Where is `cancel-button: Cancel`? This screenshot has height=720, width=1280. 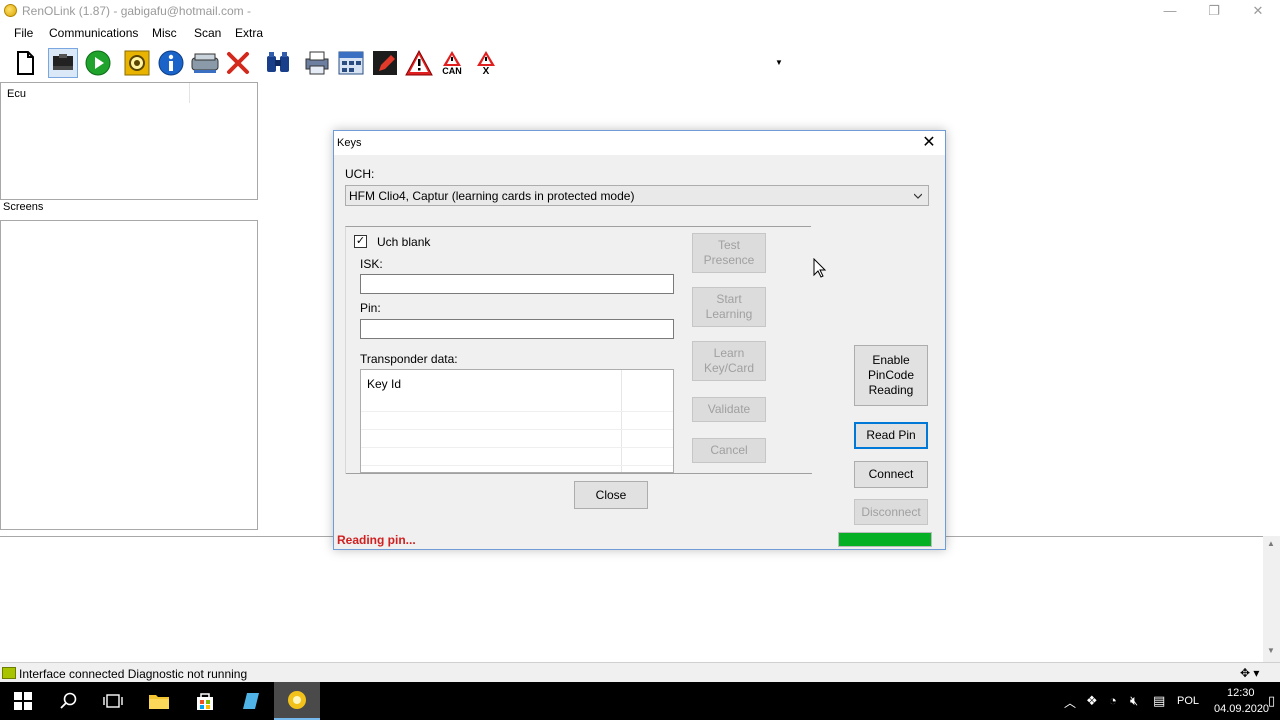
cancel-button: Cancel is located at coordinates (729, 450).